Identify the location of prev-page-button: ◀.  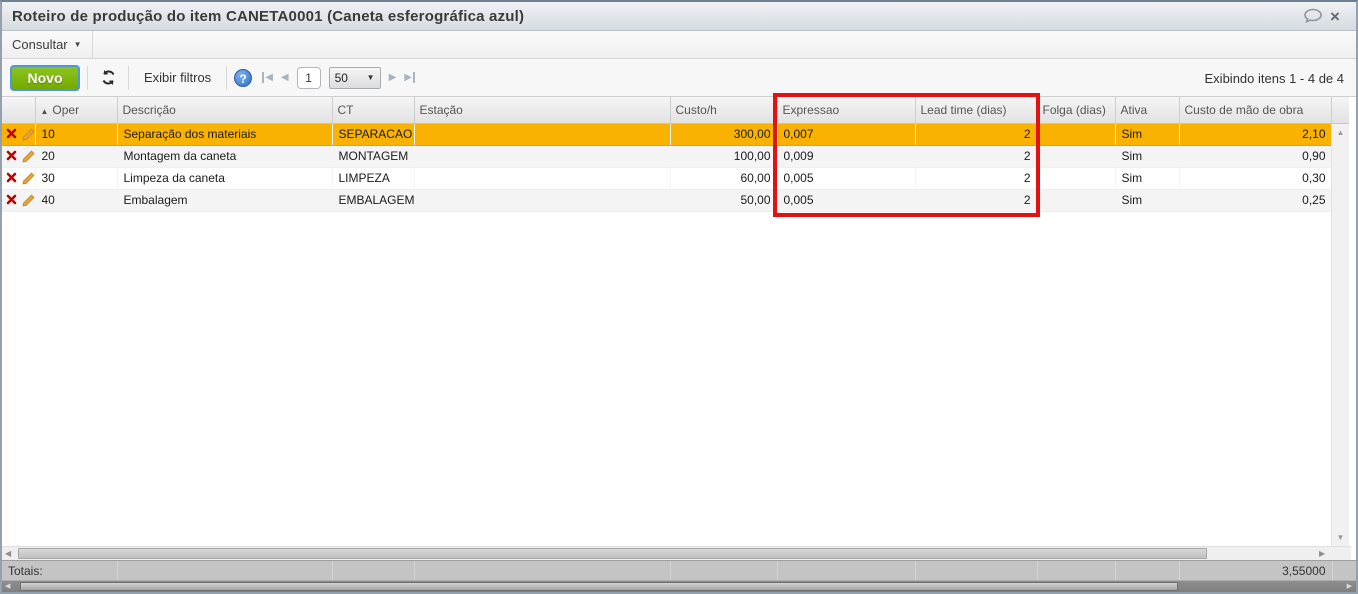
(285, 77).